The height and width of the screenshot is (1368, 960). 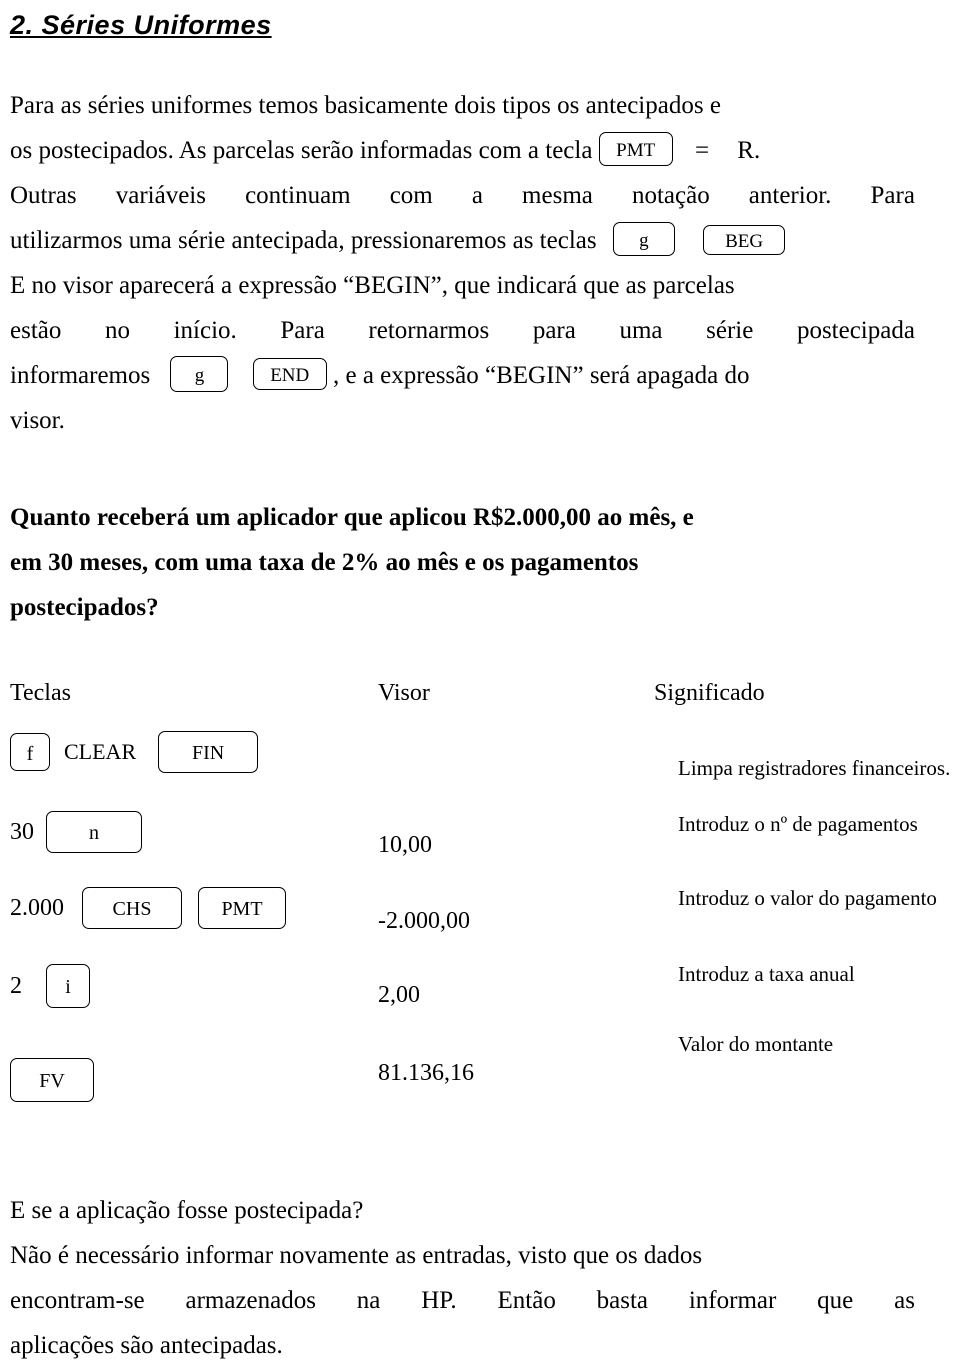 I want to click on intro-r-label: R., so click(x=749, y=150).